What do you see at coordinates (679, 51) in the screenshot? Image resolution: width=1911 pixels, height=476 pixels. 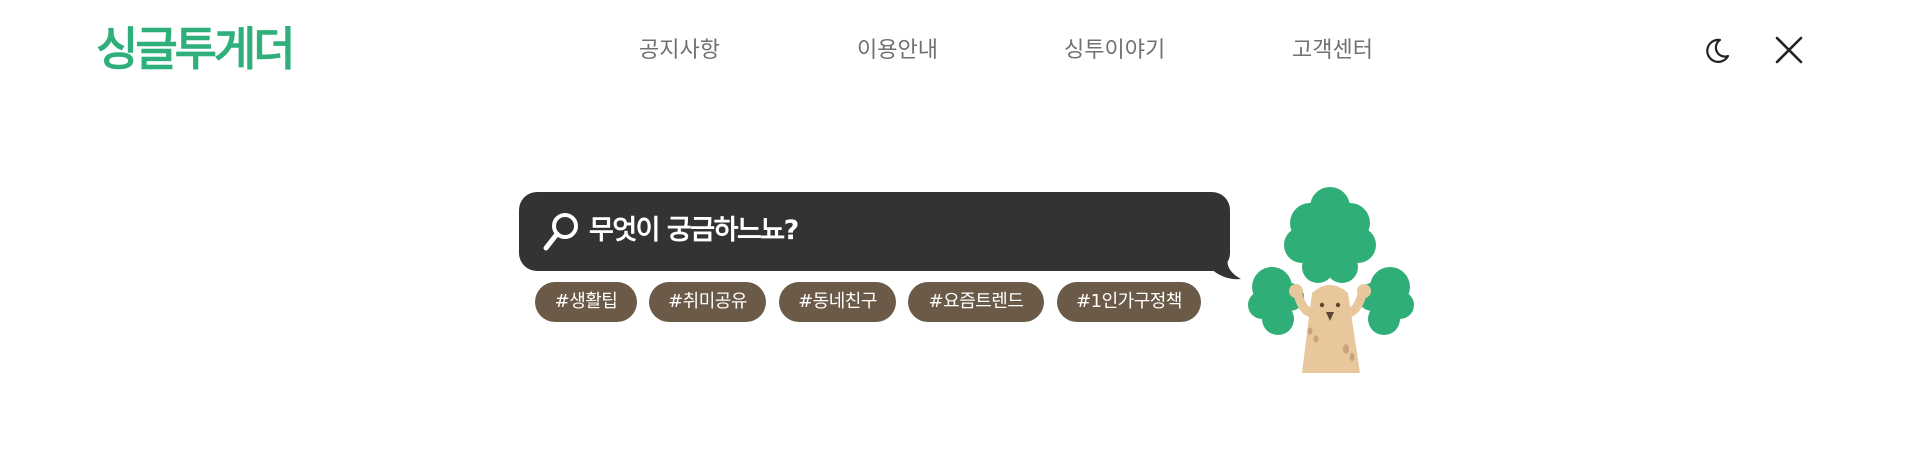 I see `nav-item-notice: 공지사항` at bounding box center [679, 51].